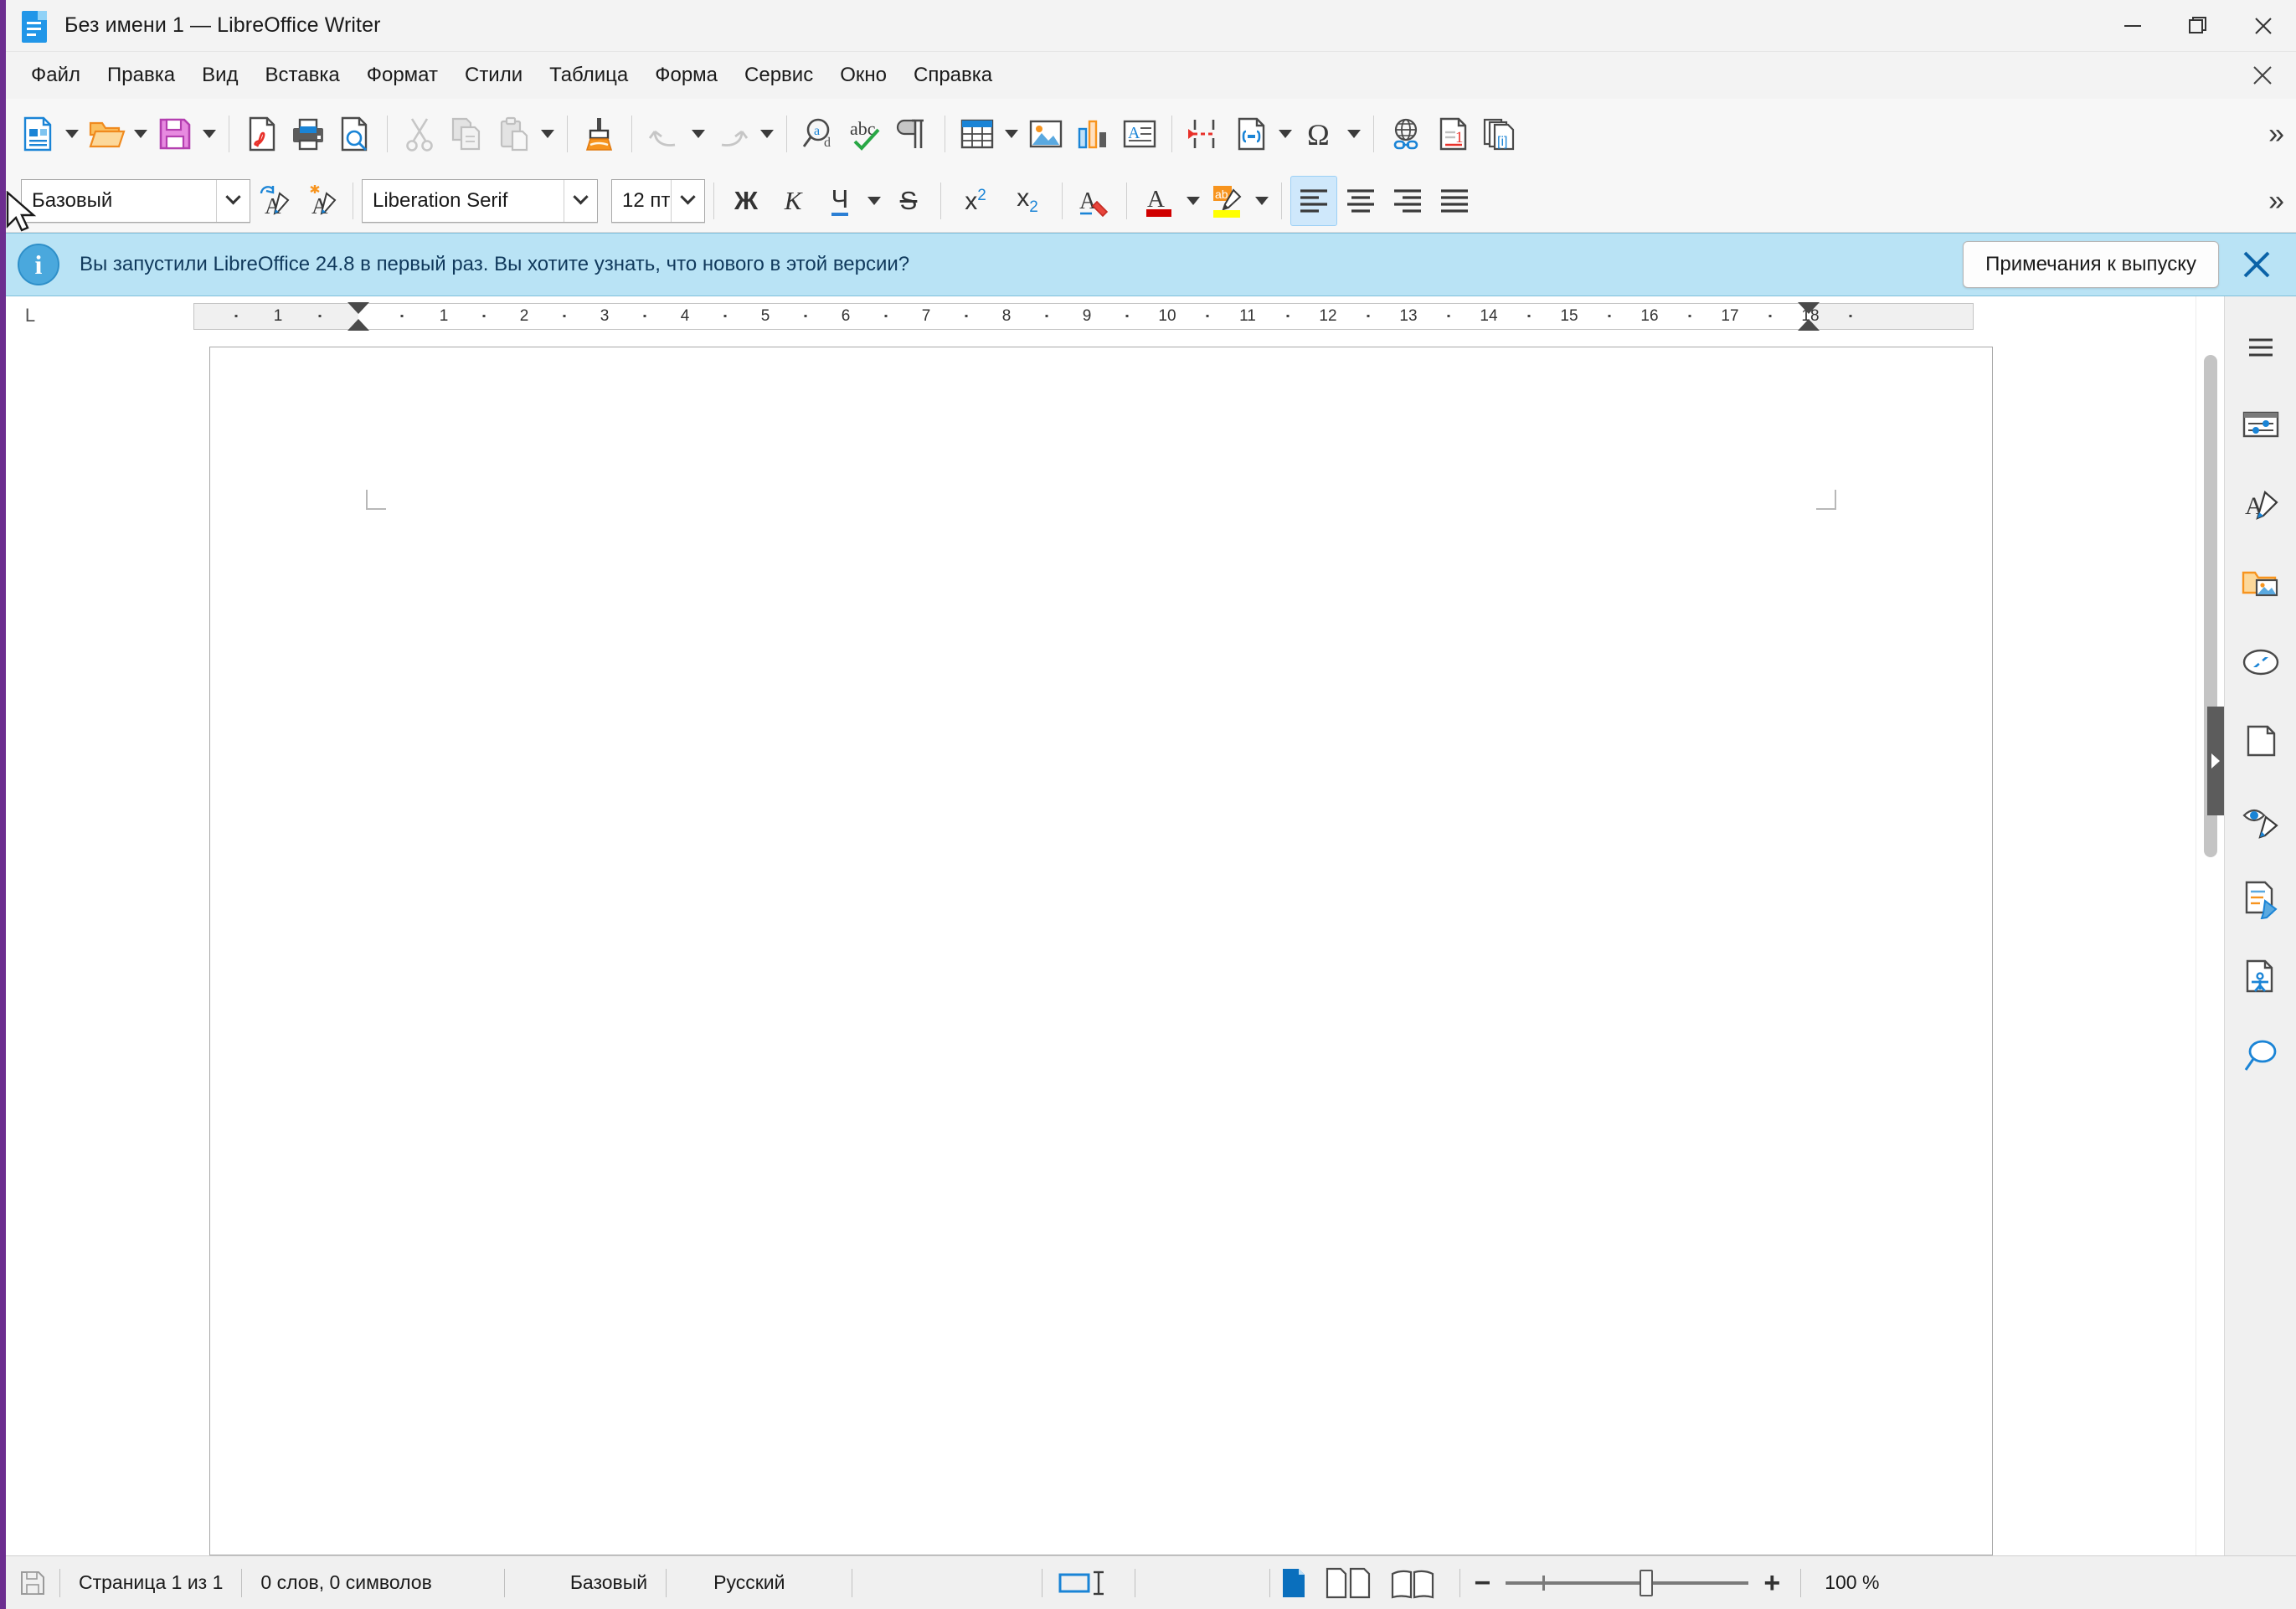  What do you see at coordinates (778, 76) in the screenshot?
I see `menu-tools: Сервис` at bounding box center [778, 76].